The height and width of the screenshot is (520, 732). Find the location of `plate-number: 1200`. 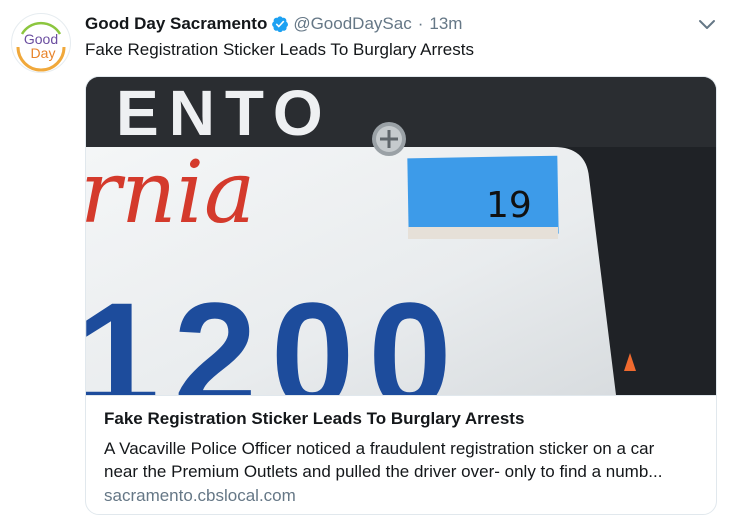

plate-number: 1200 is located at coordinates (276, 333).